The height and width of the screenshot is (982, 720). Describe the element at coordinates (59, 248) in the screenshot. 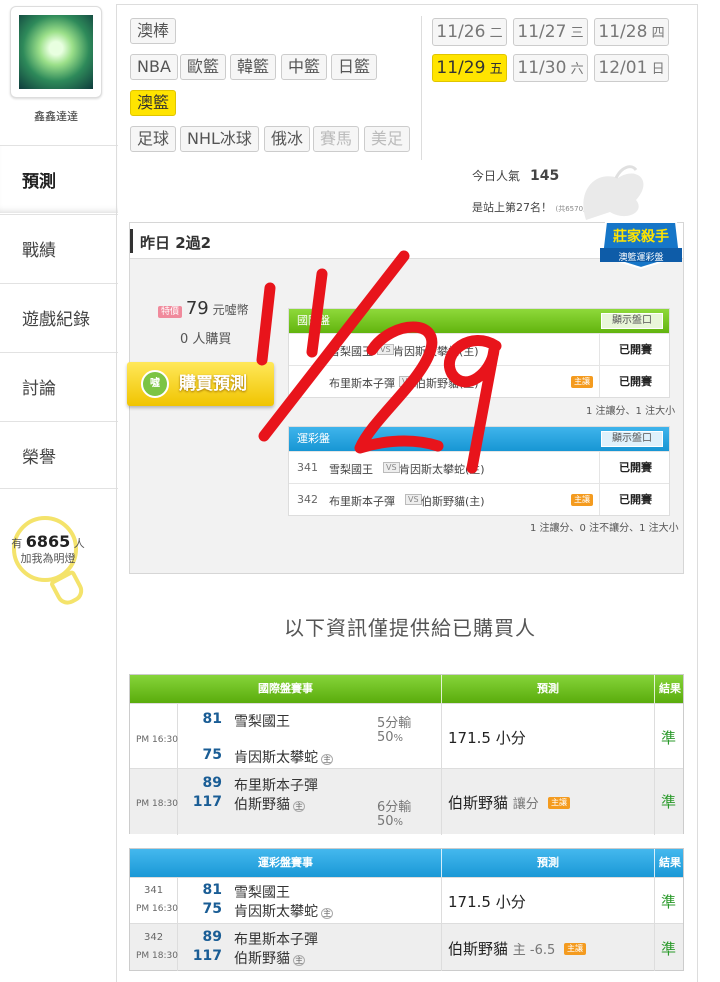

I see `sidebar-item-record: 戰績` at that location.